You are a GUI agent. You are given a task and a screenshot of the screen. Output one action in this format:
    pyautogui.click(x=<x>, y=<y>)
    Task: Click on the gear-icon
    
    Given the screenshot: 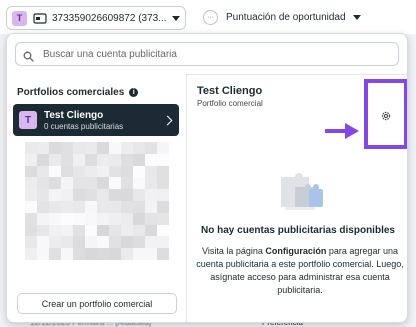 What is the action you would take?
    pyautogui.click(x=386, y=115)
    